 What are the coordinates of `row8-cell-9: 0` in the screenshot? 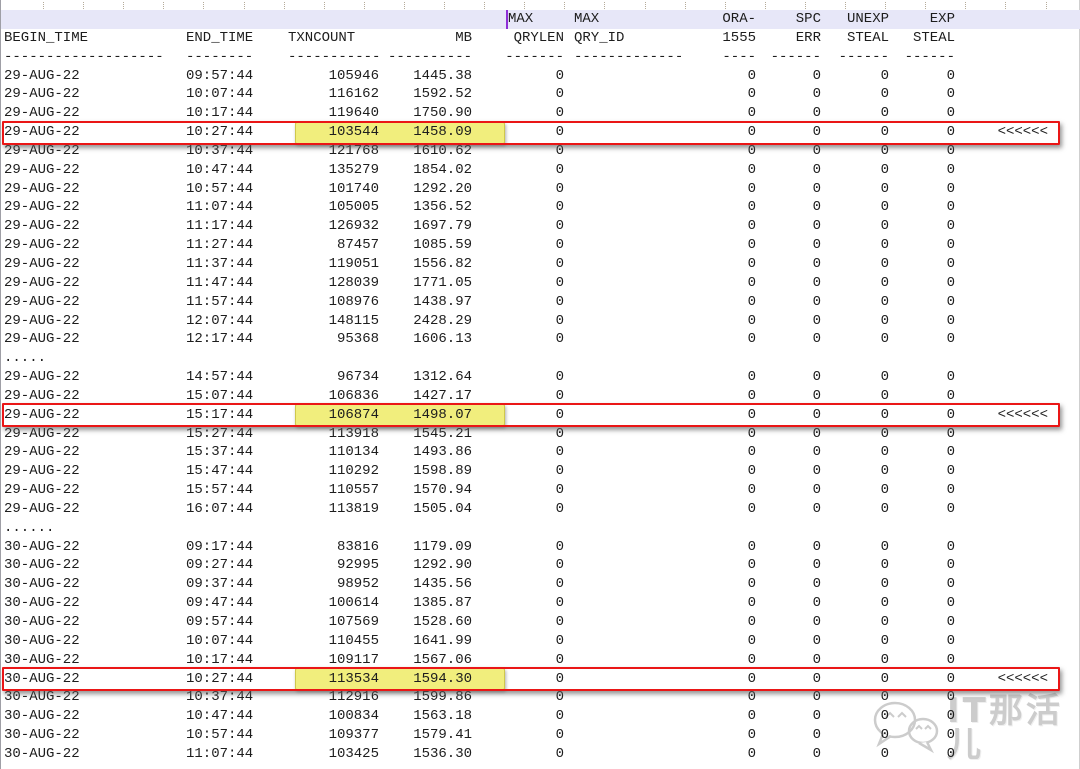 It's located at (950, 226).